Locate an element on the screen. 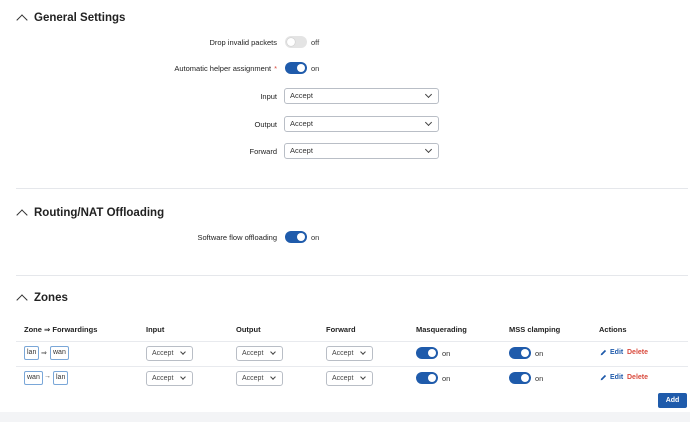  forward-select-value: Accept is located at coordinates (301, 150).